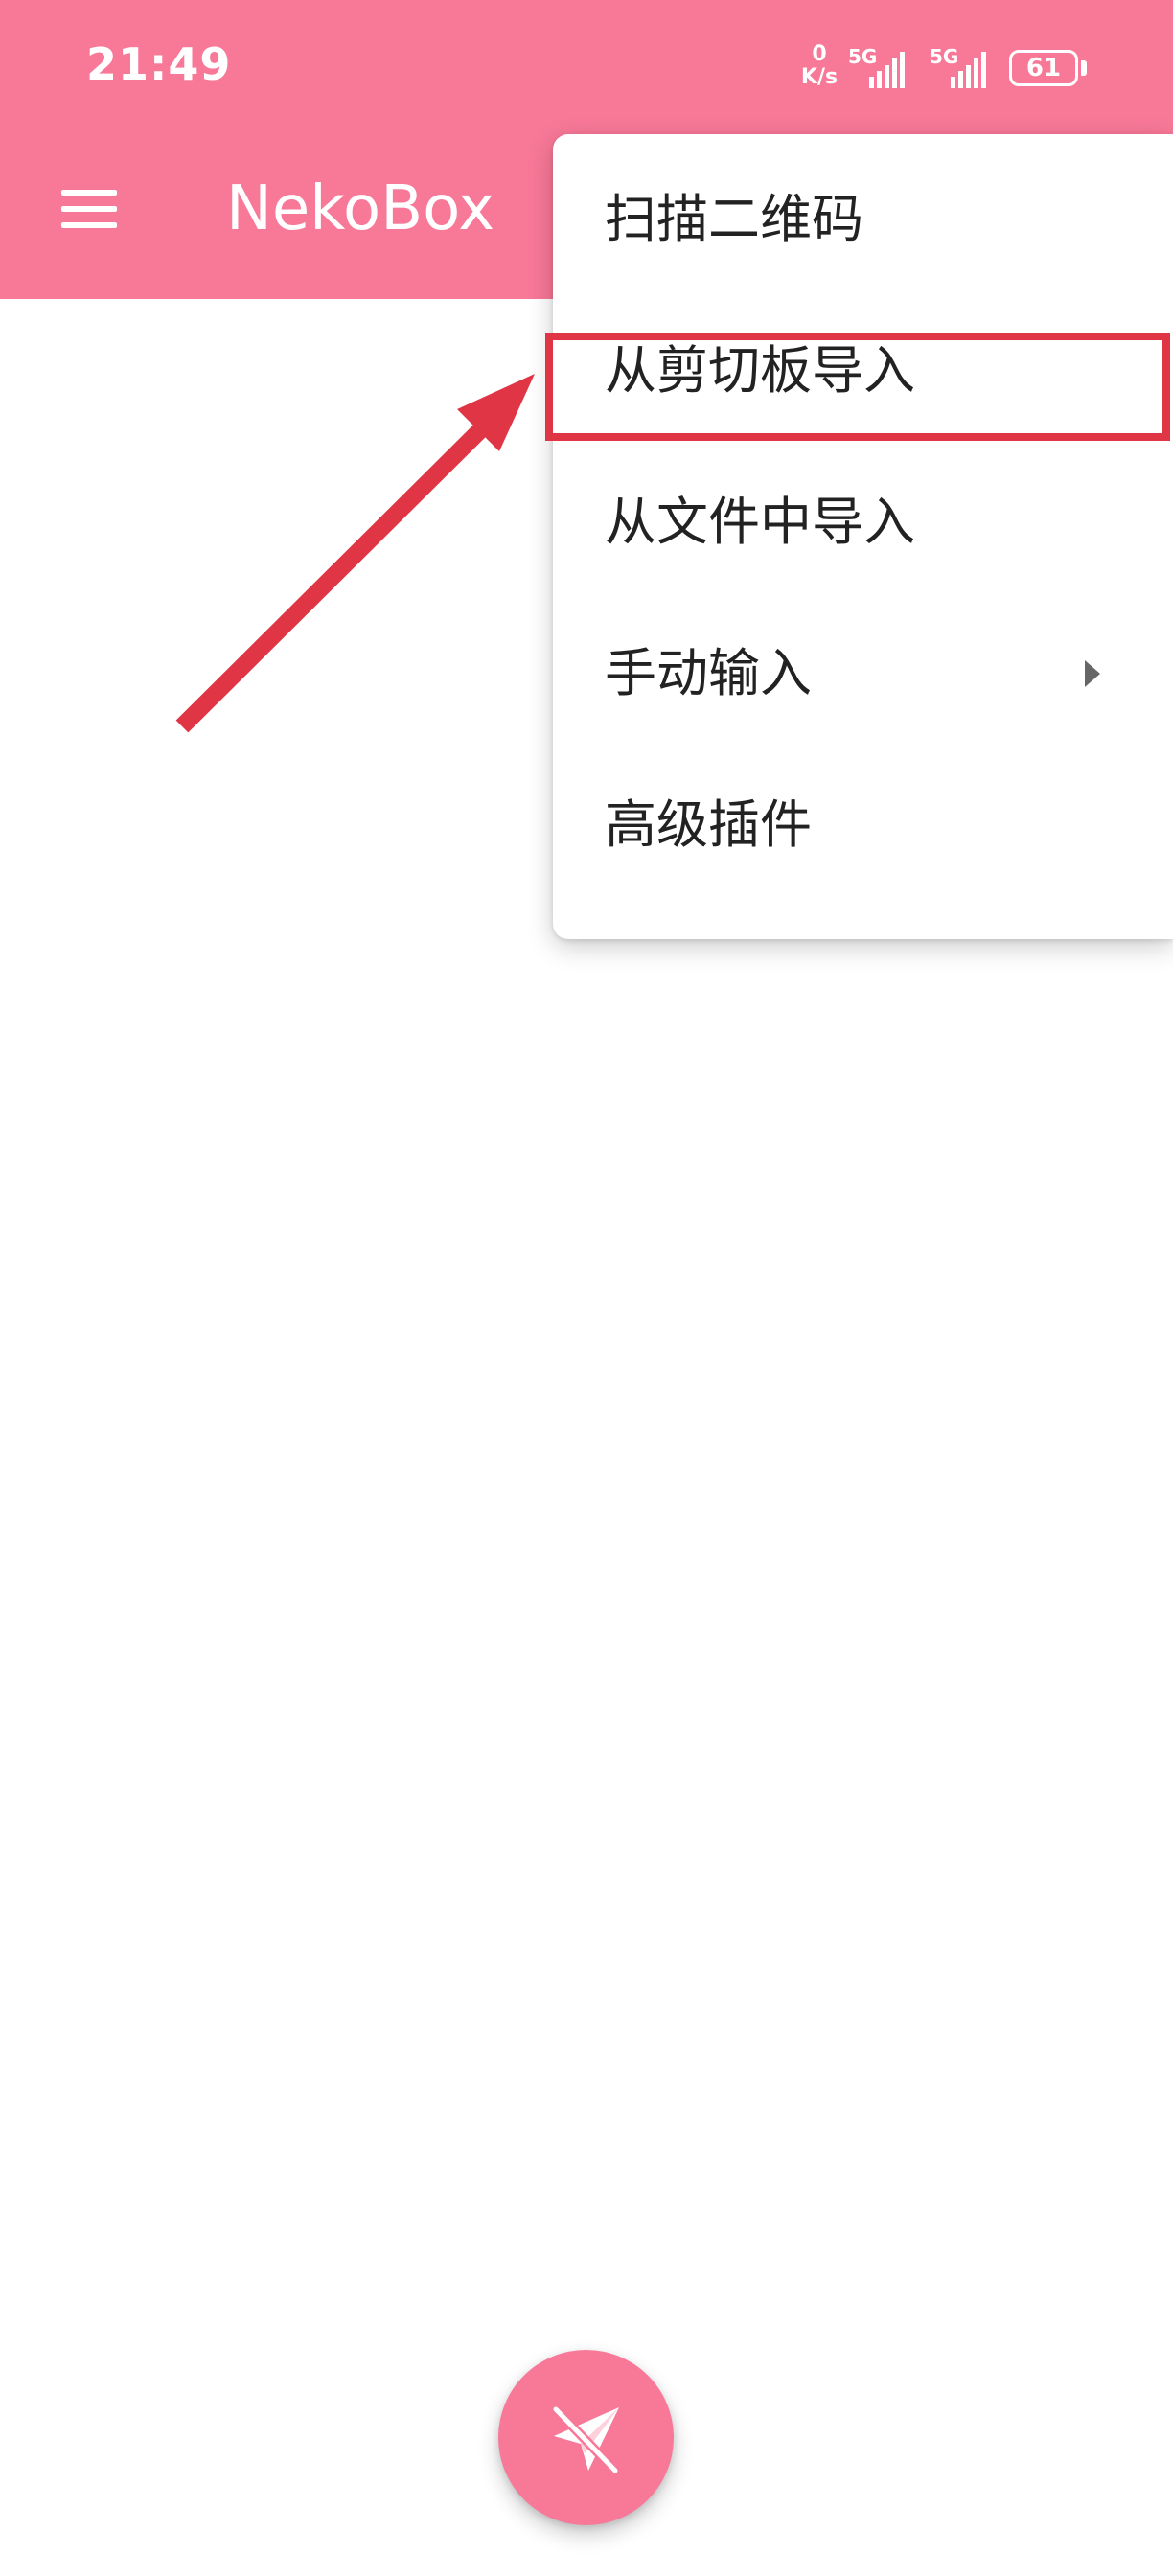  I want to click on menu-item-label: 从剪切板导入, so click(760, 370).